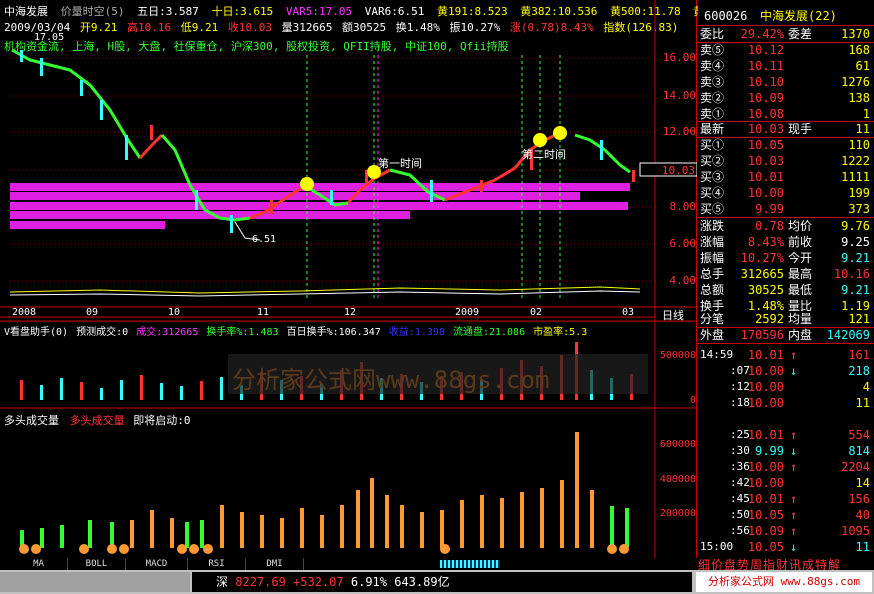 The width and height of the screenshot is (874, 594). I want to click on tick-row: 14:59 10.01 ↑ 161, so click(786, 355).